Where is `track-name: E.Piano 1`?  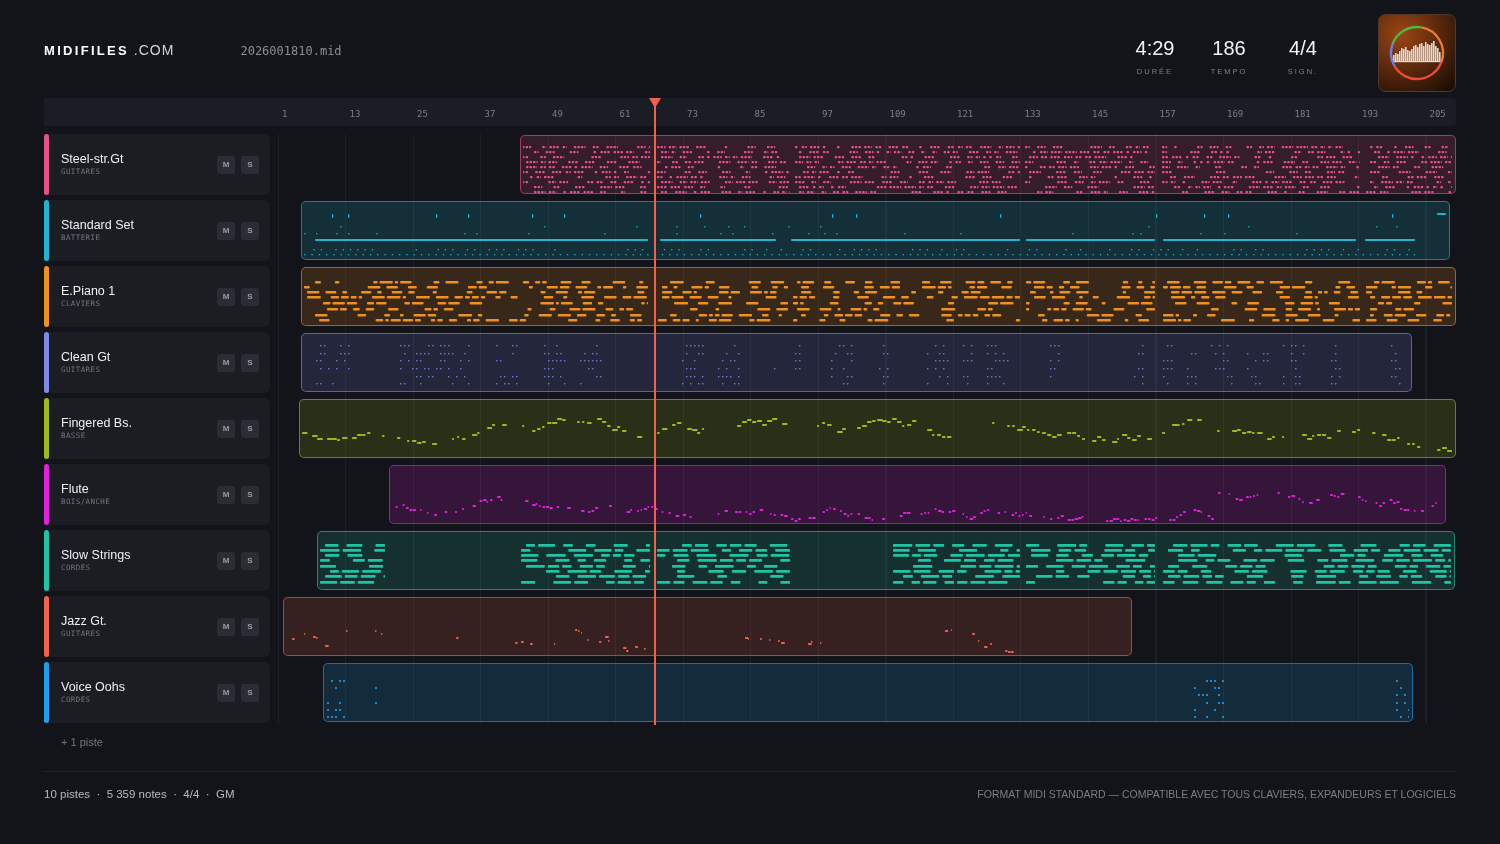
track-name: E.Piano 1 is located at coordinates (88, 291).